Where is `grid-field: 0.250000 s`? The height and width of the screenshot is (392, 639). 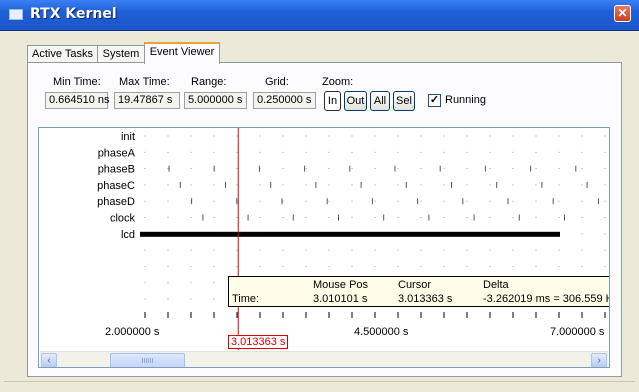 grid-field: 0.250000 s is located at coordinates (284, 100).